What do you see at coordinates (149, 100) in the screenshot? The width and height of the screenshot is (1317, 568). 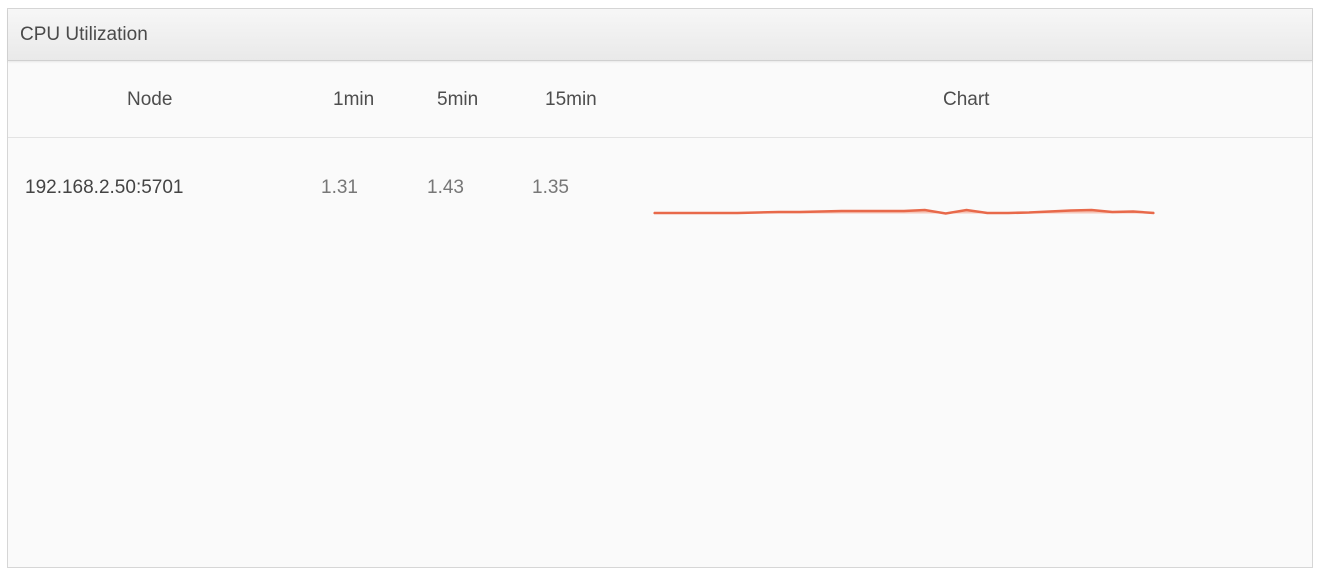 I see `column-header-node: Node` at bounding box center [149, 100].